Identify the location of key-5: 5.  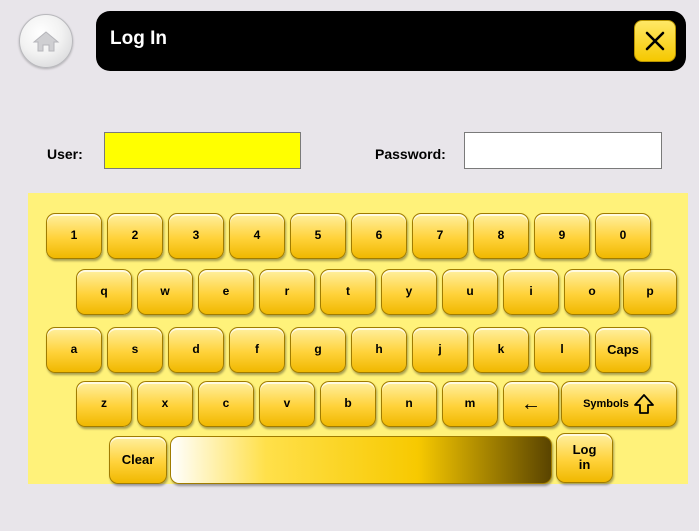
(318, 236).